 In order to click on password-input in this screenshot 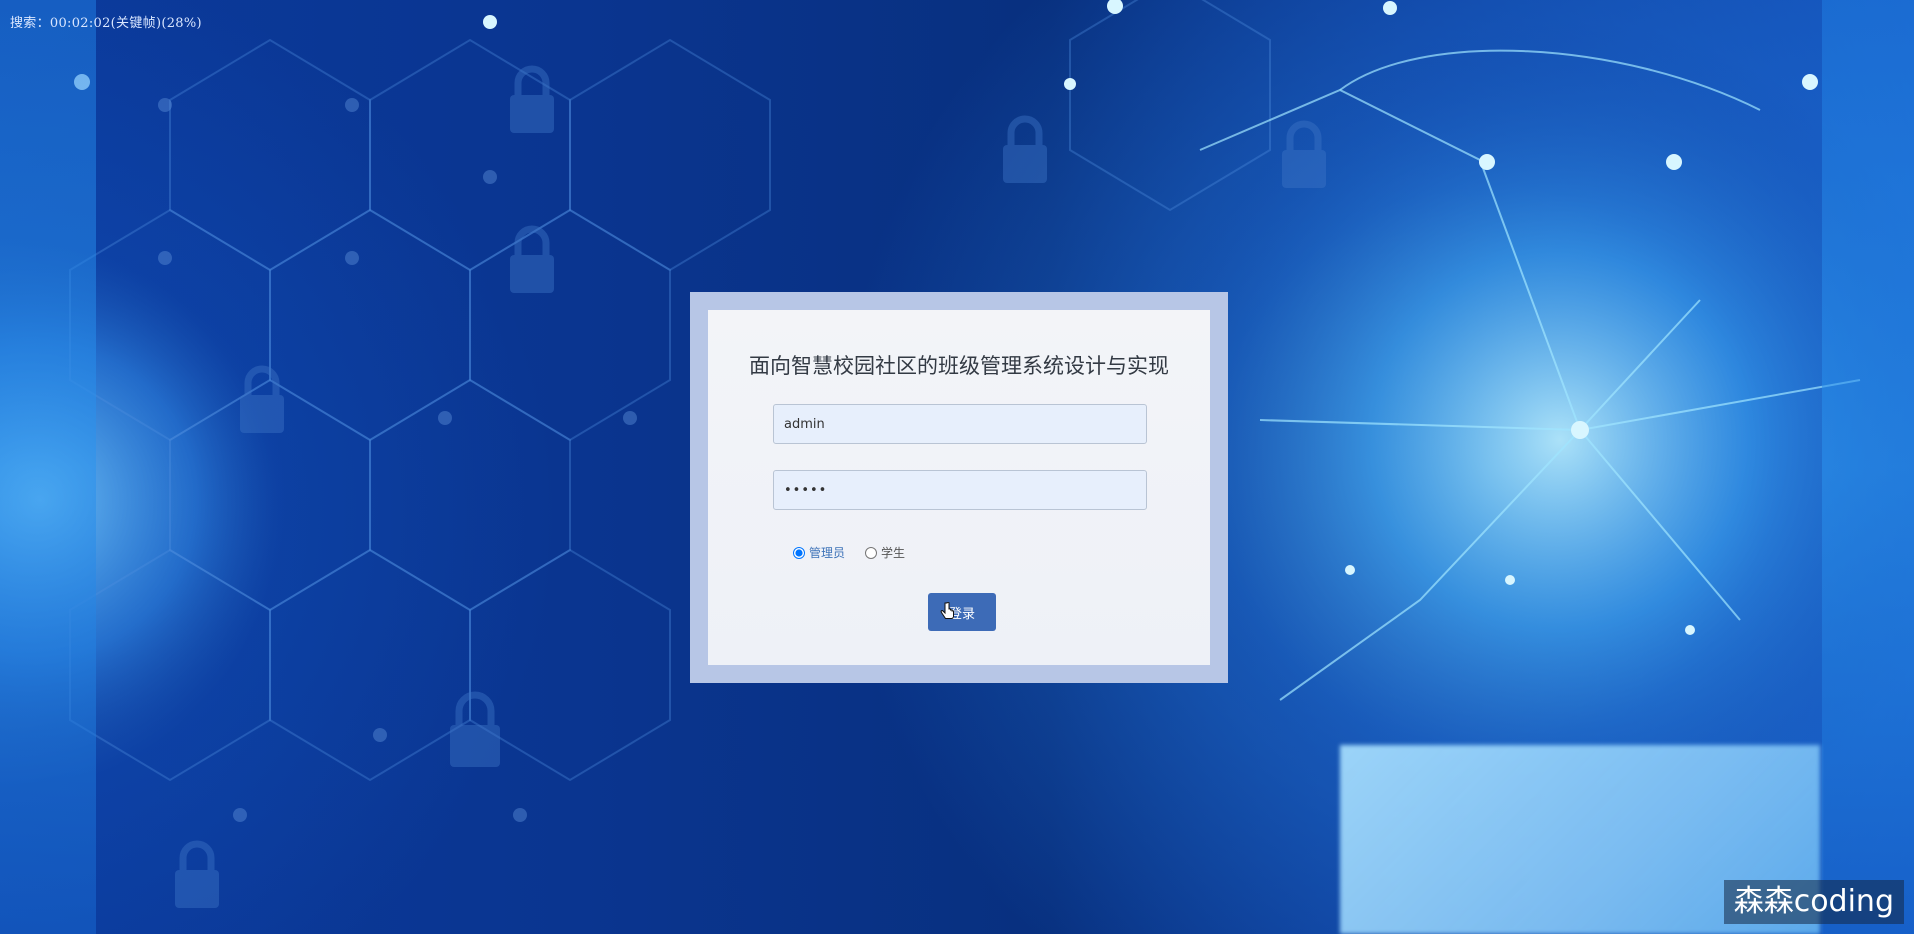, I will do `click(960, 490)`.